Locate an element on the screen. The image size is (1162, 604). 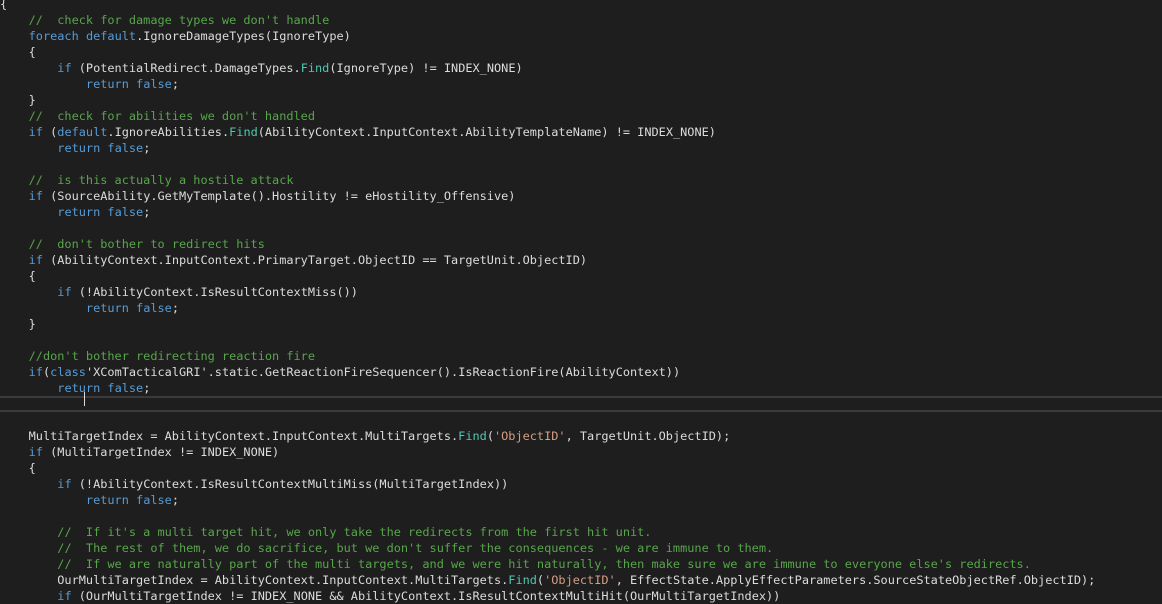
code-token: // don't bother to redirect hits is located at coordinates (146, 244).